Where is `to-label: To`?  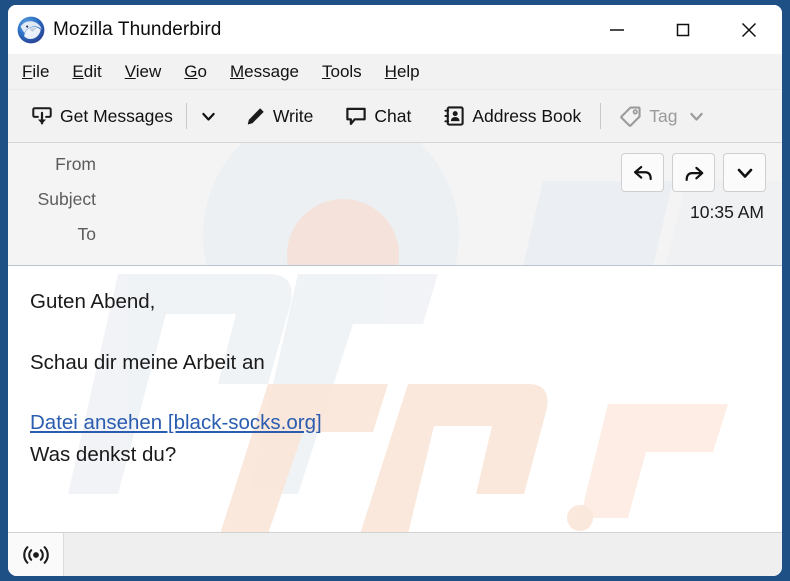
to-label: To is located at coordinates (86, 234).